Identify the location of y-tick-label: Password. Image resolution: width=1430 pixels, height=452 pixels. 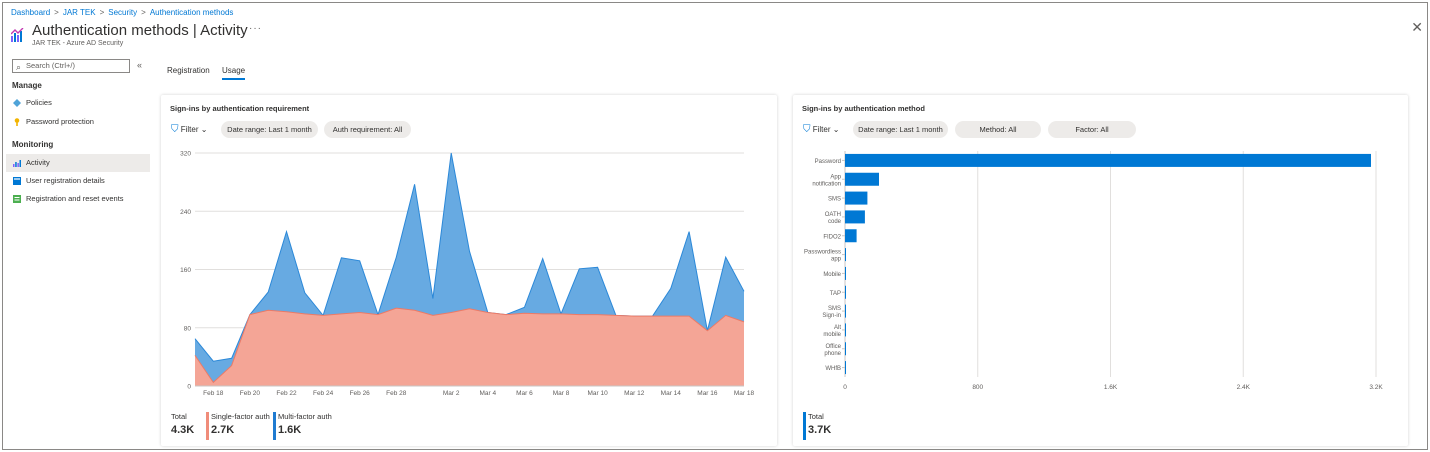
(828, 162).